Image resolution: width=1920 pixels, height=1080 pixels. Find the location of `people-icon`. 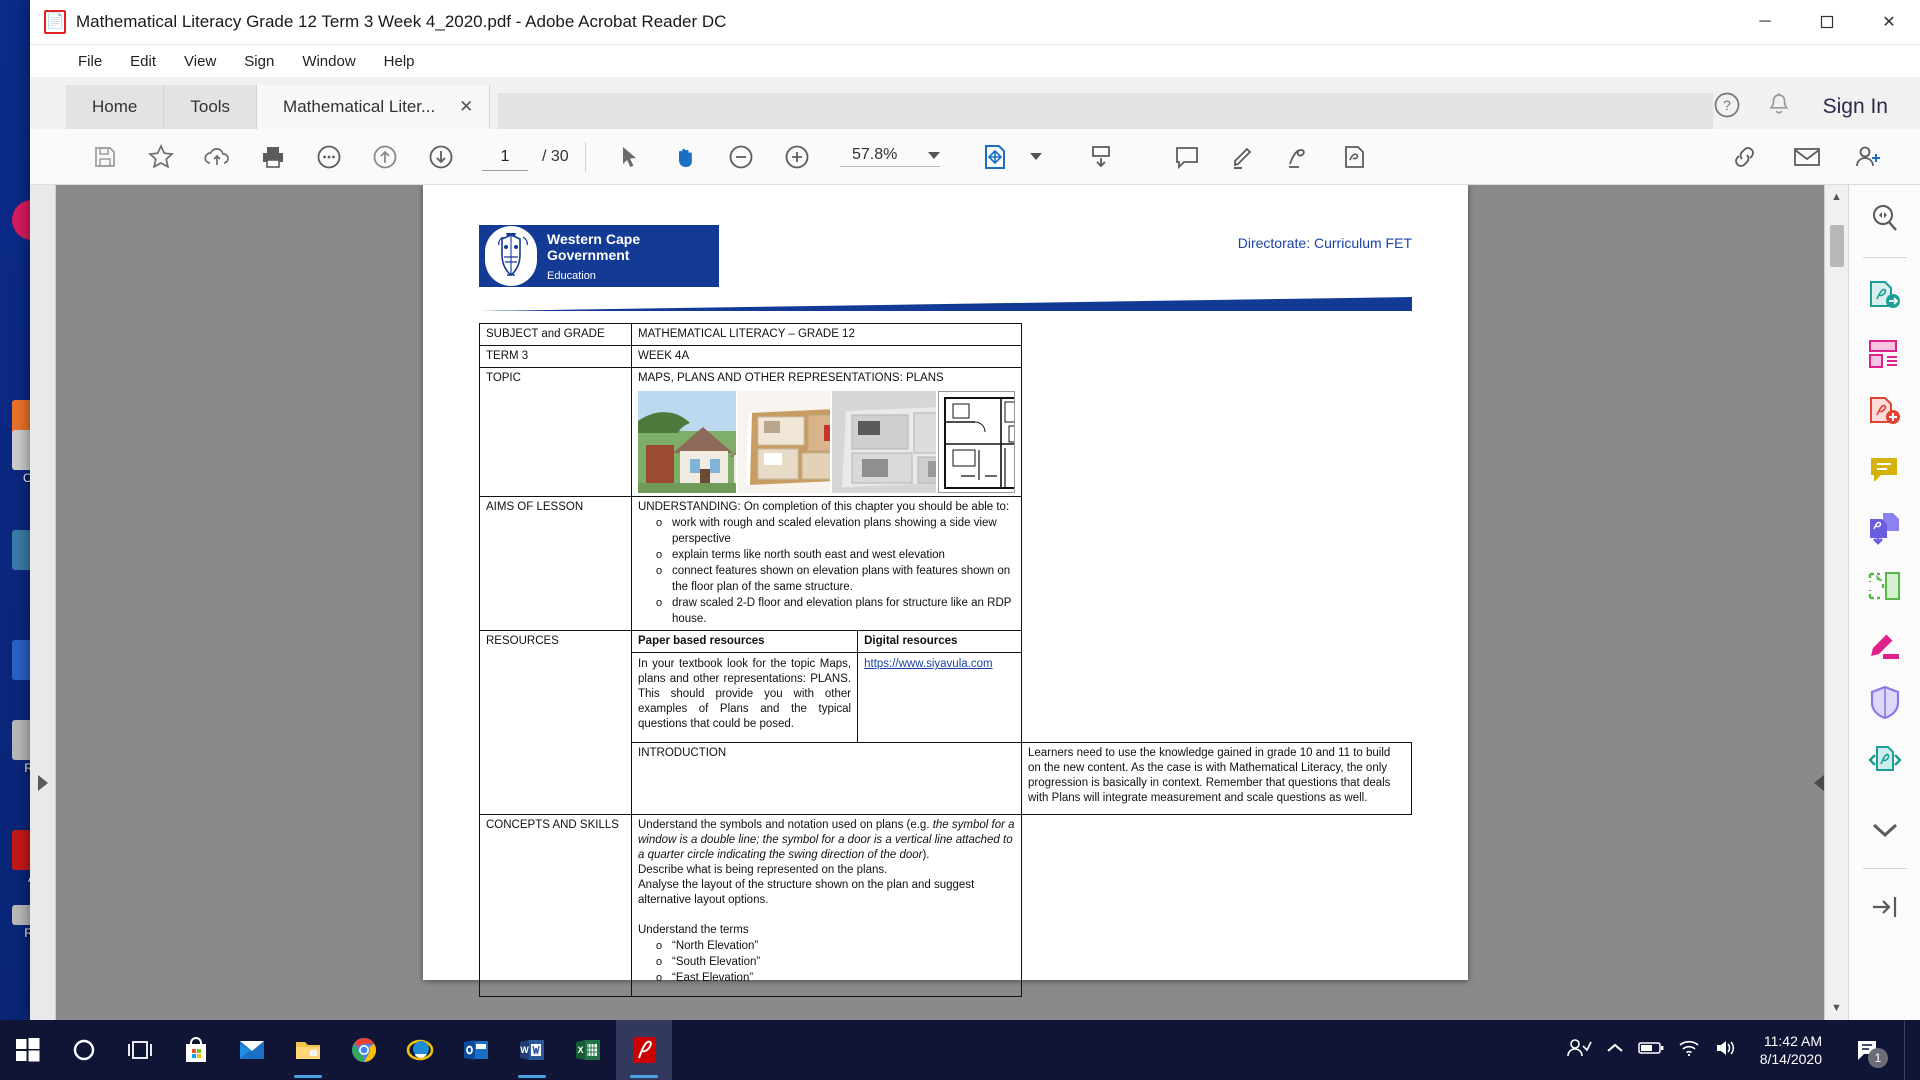

people-icon is located at coordinates (1579, 1050).